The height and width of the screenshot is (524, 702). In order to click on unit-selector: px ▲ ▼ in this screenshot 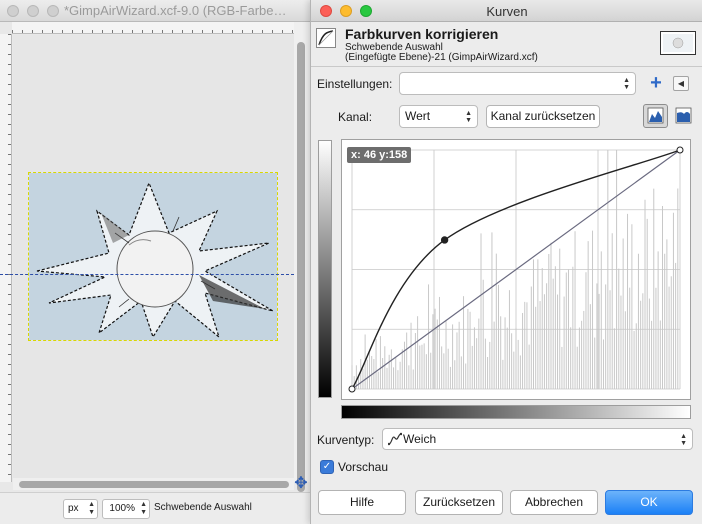, I will do `click(80, 509)`.